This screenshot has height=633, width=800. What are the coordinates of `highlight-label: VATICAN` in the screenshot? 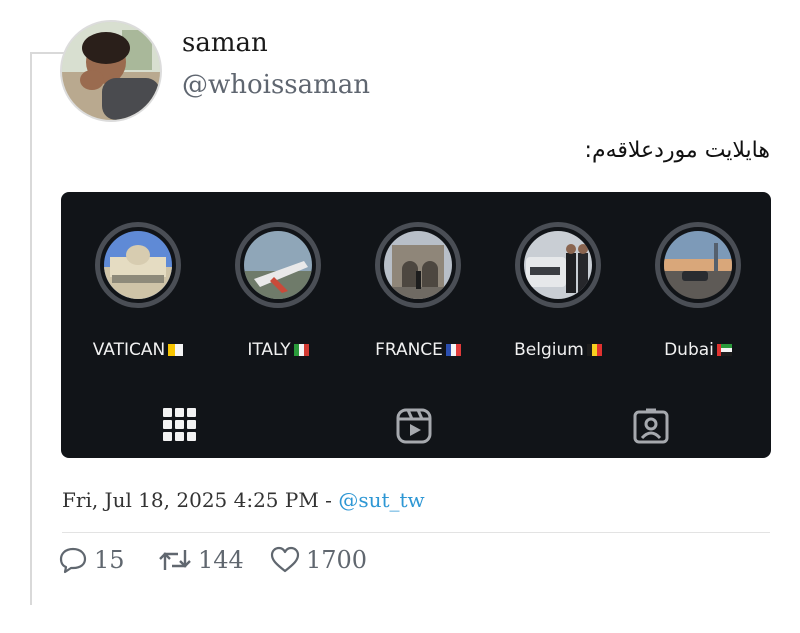 It's located at (138, 350).